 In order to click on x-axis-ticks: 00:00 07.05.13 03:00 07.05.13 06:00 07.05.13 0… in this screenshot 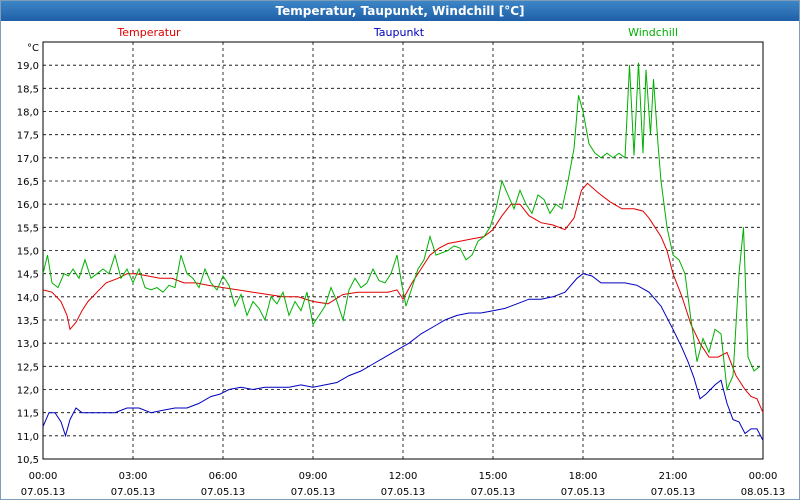, I will do `click(403, 484)`.